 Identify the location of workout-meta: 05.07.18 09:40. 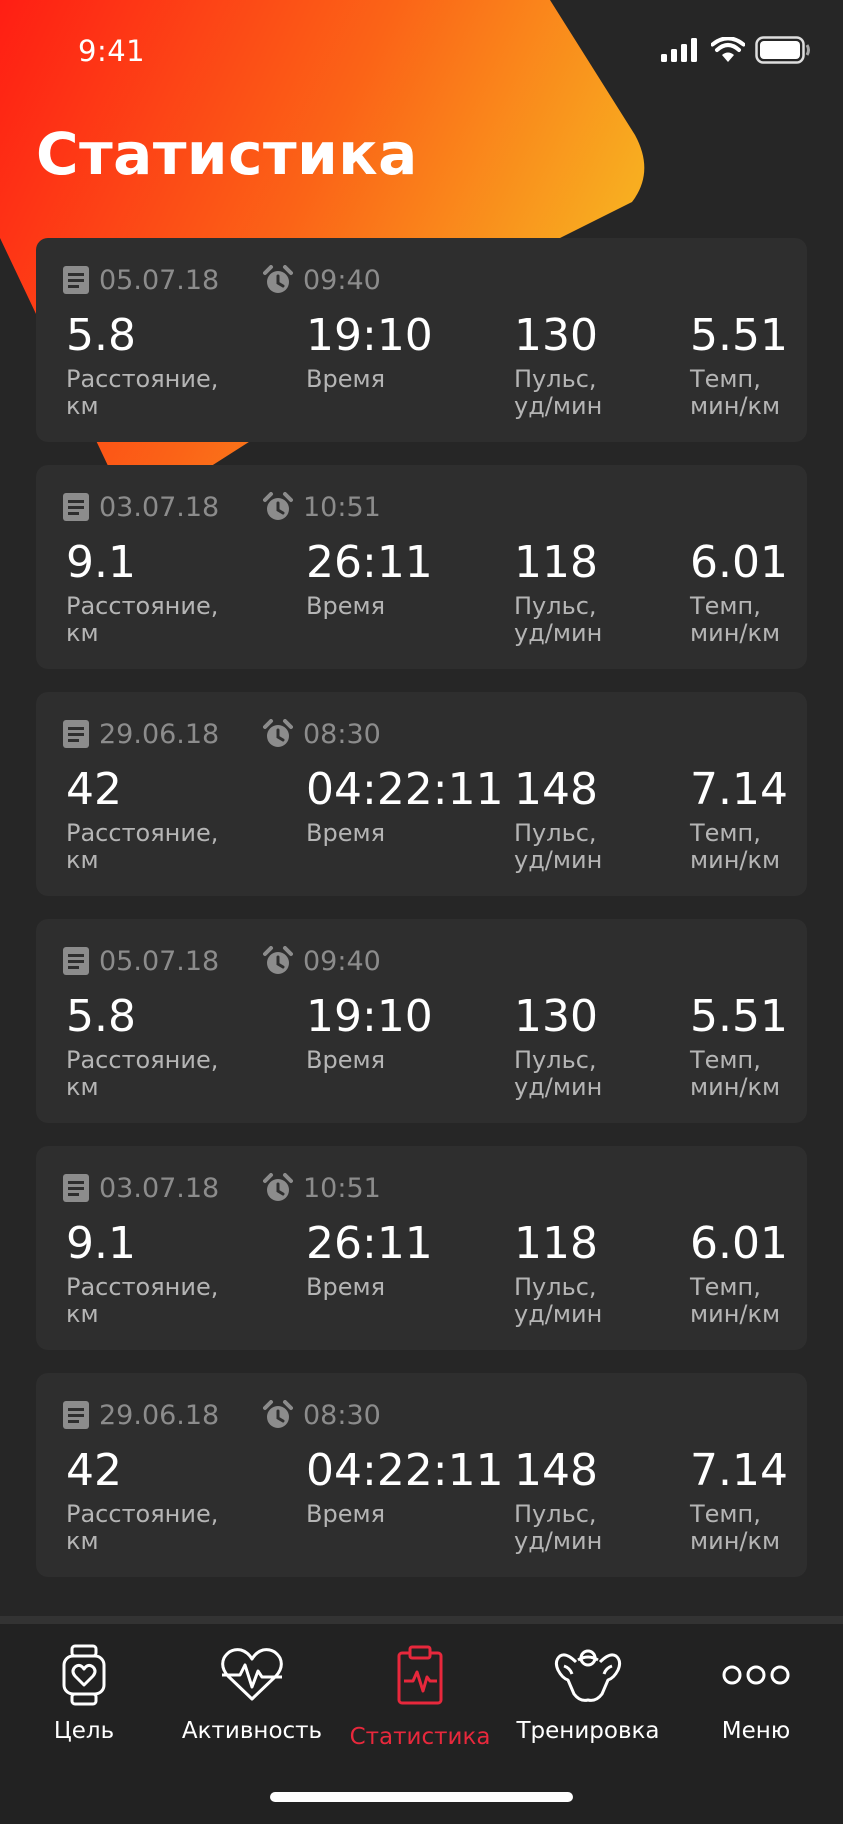
(222, 961).